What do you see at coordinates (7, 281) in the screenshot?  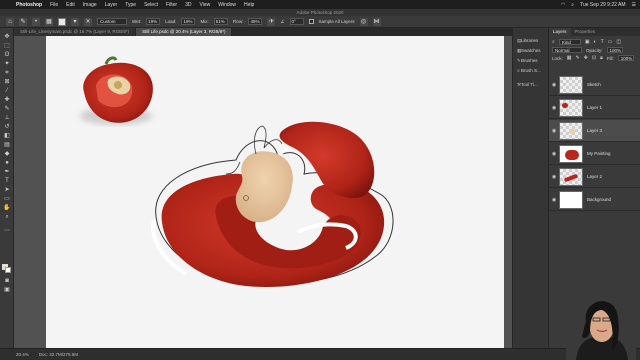 I see `quick-mask-icon: ◙` at bounding box center [7, 281].